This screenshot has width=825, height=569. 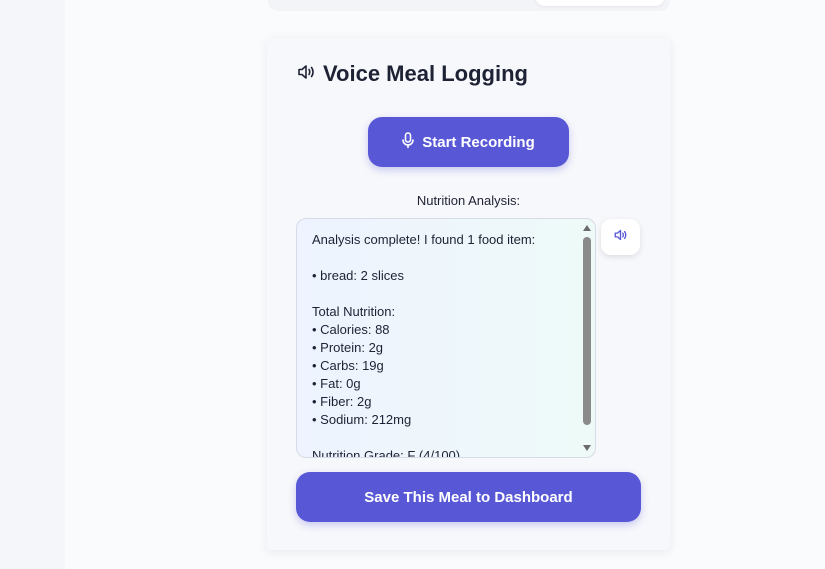 I want to click on save-meal-button: Save This Meal to Dashboard, so click(x=468, y=497).